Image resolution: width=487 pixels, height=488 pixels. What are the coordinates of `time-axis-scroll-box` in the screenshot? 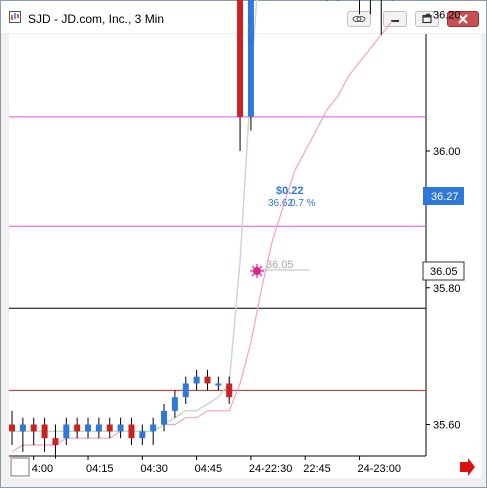 It's located at (20, 467).